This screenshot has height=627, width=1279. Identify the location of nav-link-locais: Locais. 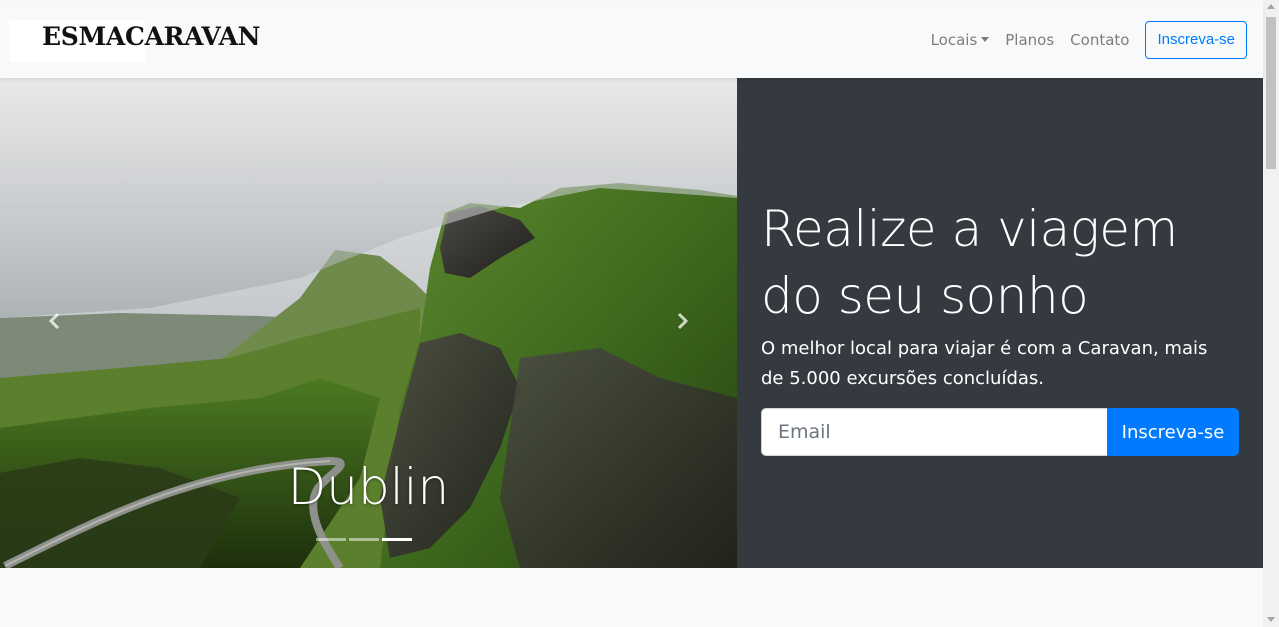
(960, 40).